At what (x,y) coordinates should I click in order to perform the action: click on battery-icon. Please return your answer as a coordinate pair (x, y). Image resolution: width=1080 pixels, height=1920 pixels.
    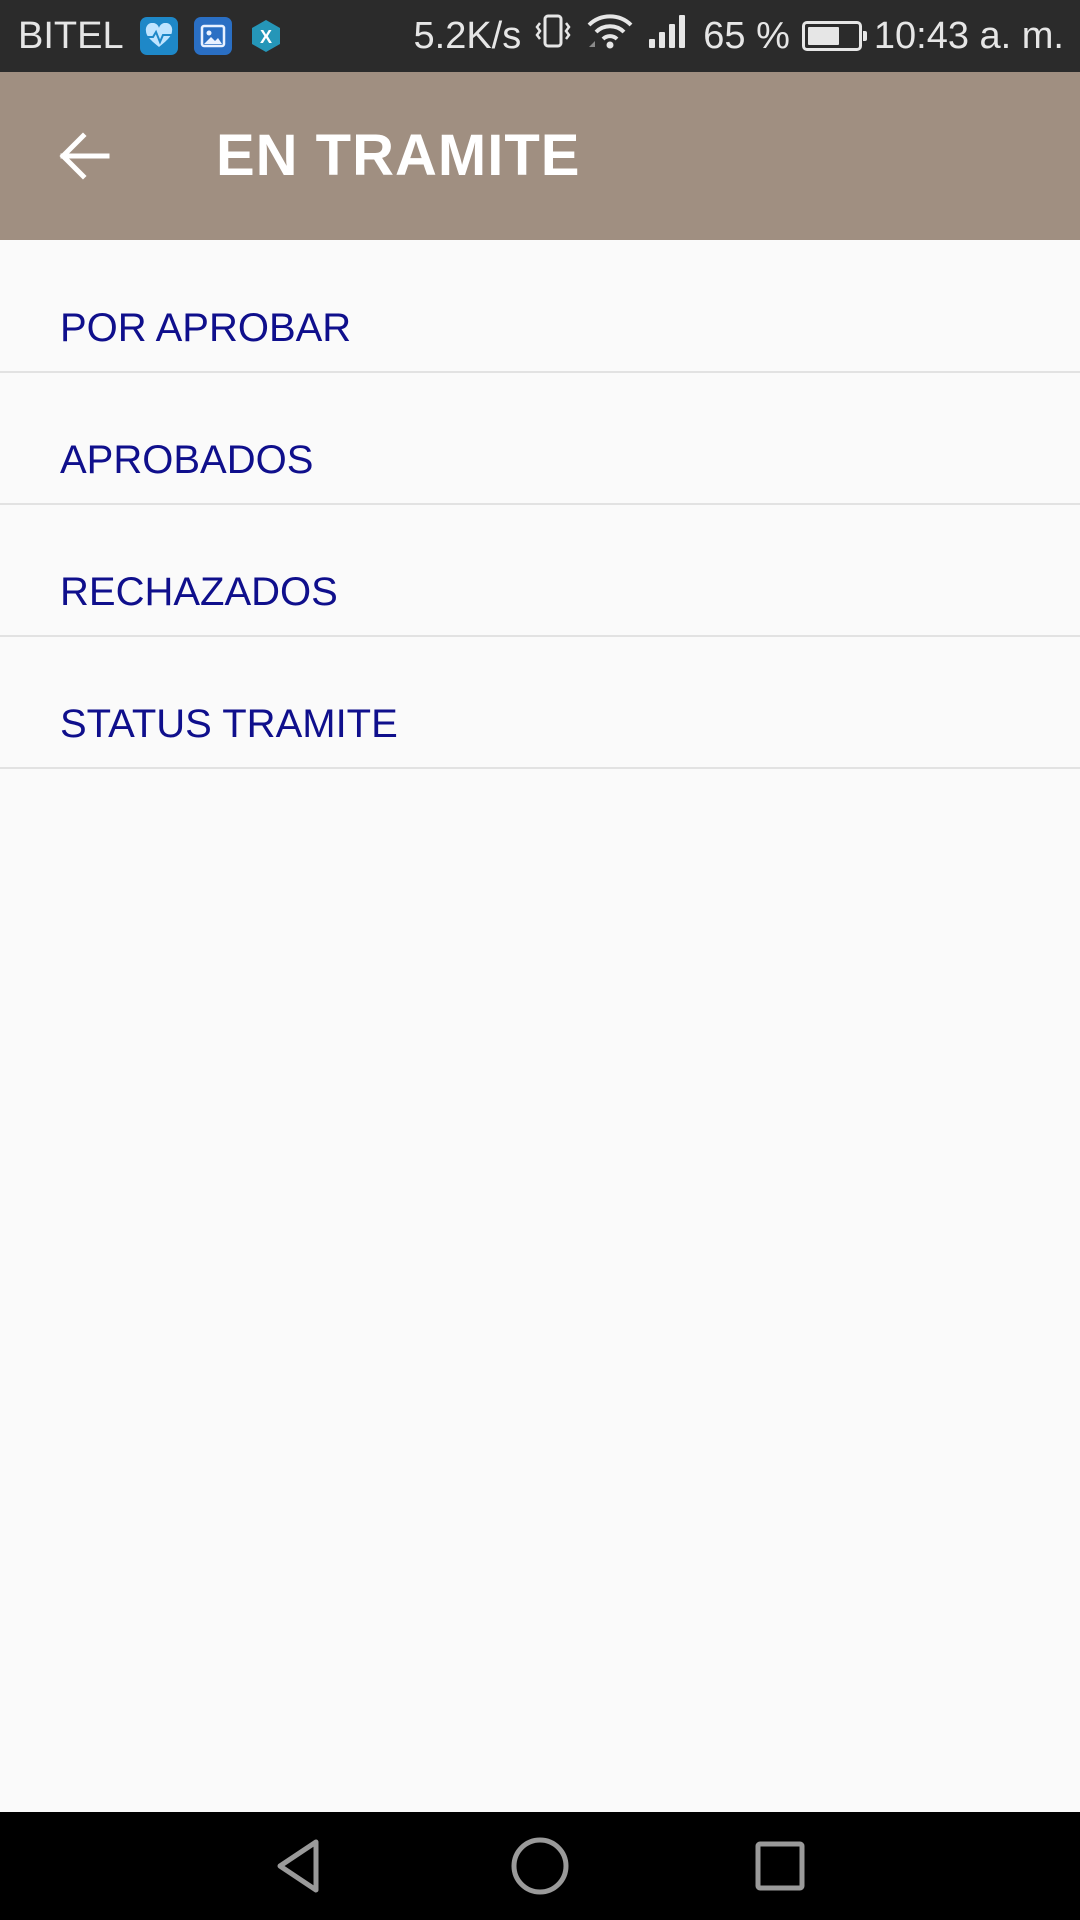
    Looking at the image, I should click on (834, 36).